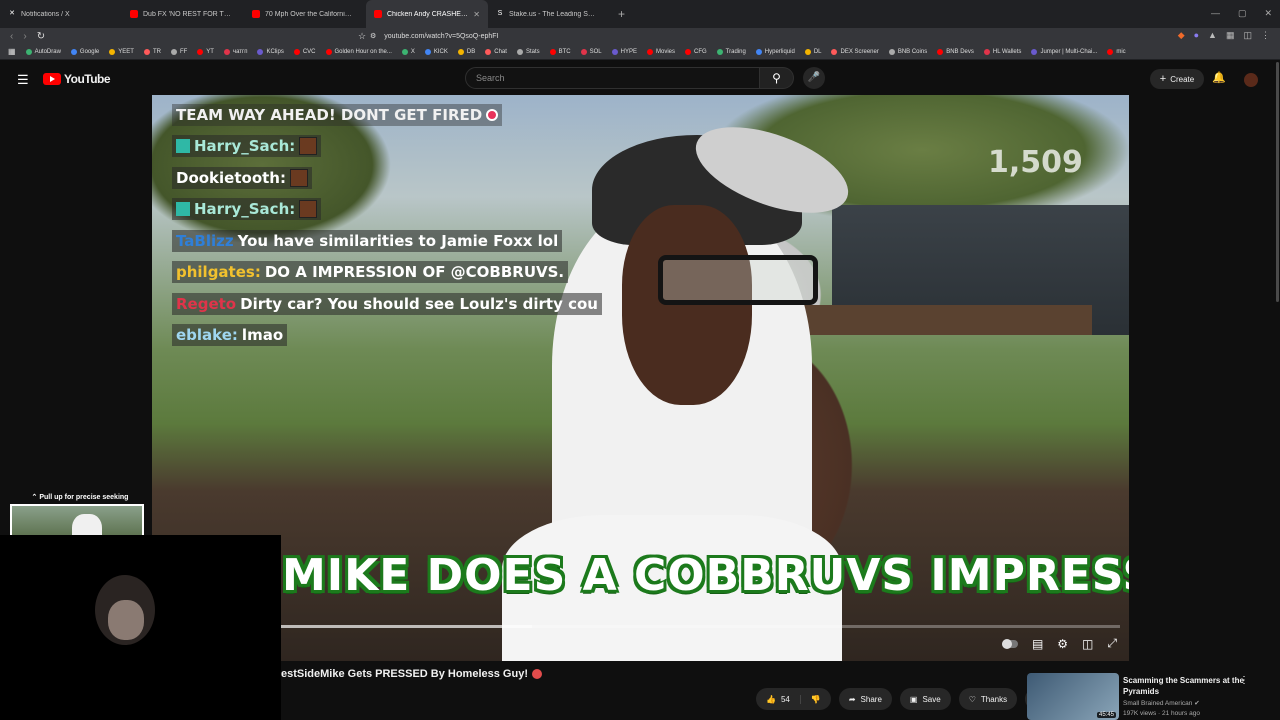 The height and width of the screenshot is (720, 1280). What do you see at coordinates (731, 51) in the screenshot?
I see `bookmark-item: Trading` at bounding box center [731, 51].